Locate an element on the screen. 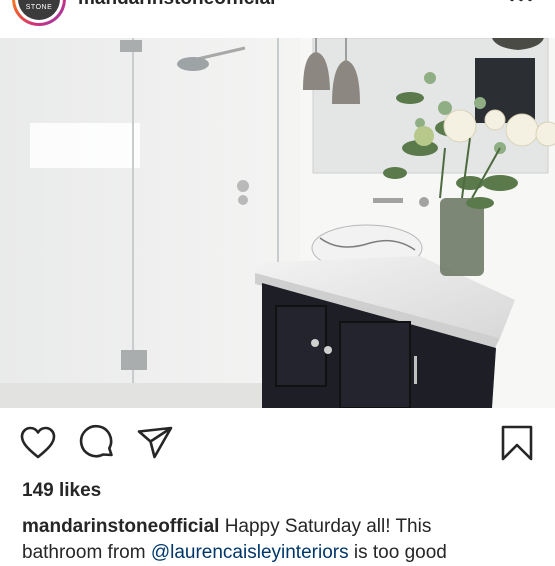 This screenshot has height=566, width=555. send-icon is located at coordinates (155, 443).